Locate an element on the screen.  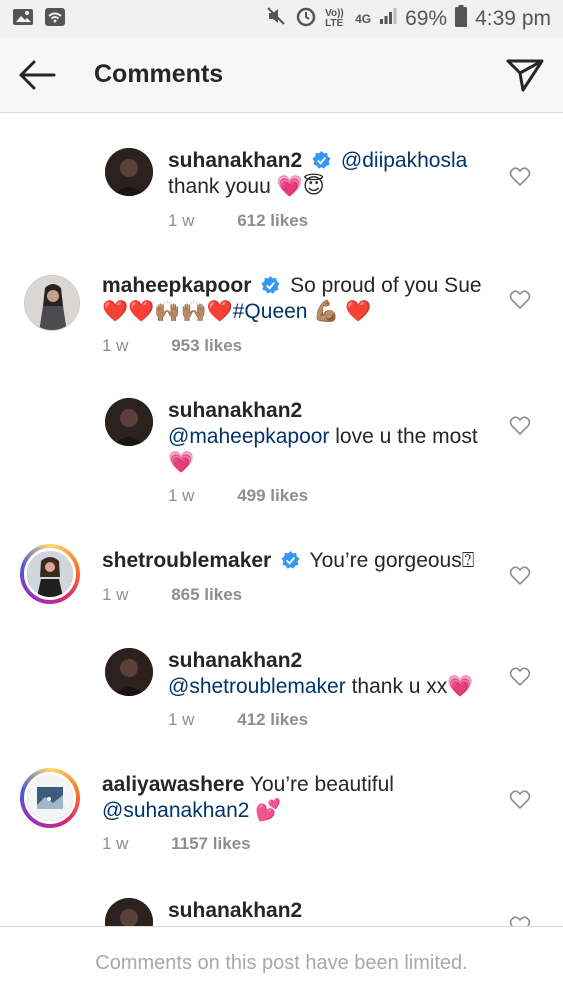
page-title: Comments is located at coordinates (159, 74).